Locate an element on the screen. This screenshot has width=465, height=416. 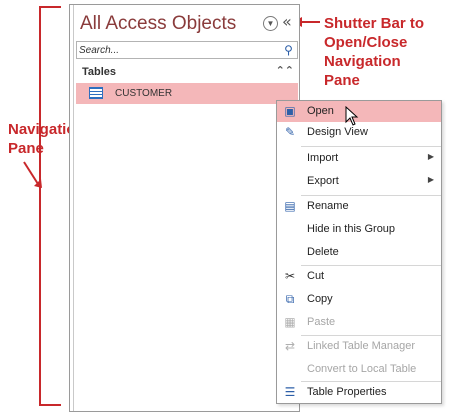
copy-icon: ⧉ is located at coordinates (290, 299).